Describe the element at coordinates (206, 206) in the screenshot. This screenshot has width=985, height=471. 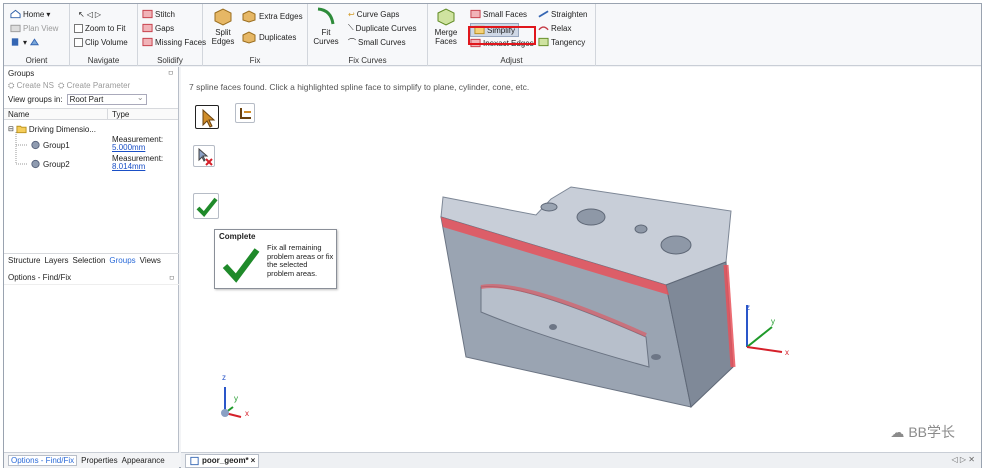
I see `complete-tool` at that location.